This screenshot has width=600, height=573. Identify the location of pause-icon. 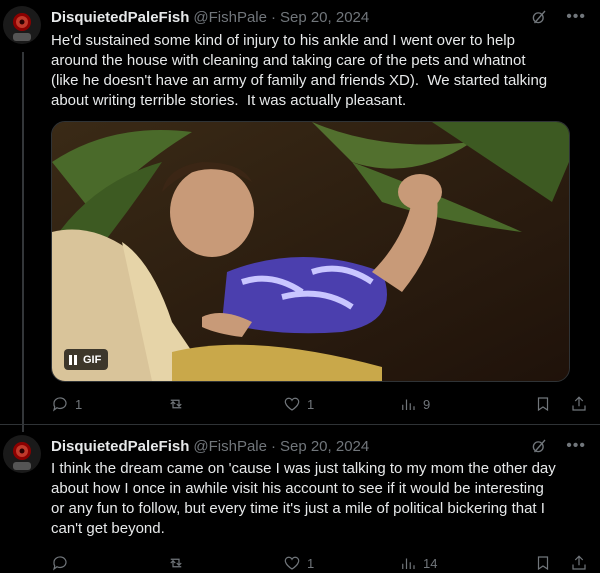
(73, 359).